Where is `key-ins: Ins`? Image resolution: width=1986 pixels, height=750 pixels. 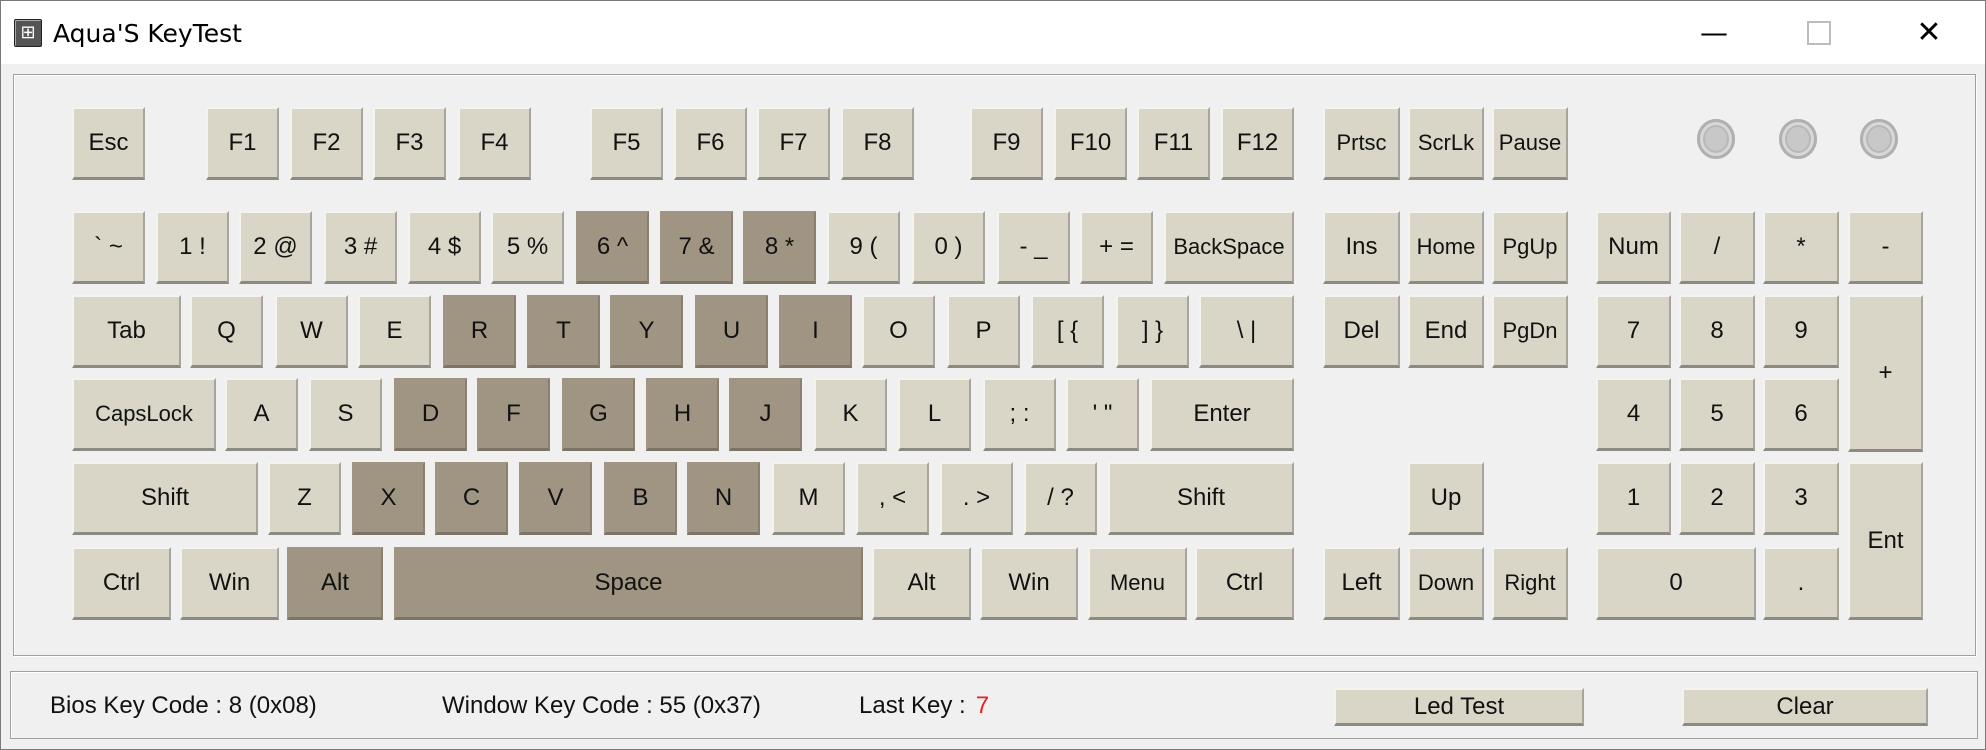
key-ins: Ins is located at coordinates (1361, 247).